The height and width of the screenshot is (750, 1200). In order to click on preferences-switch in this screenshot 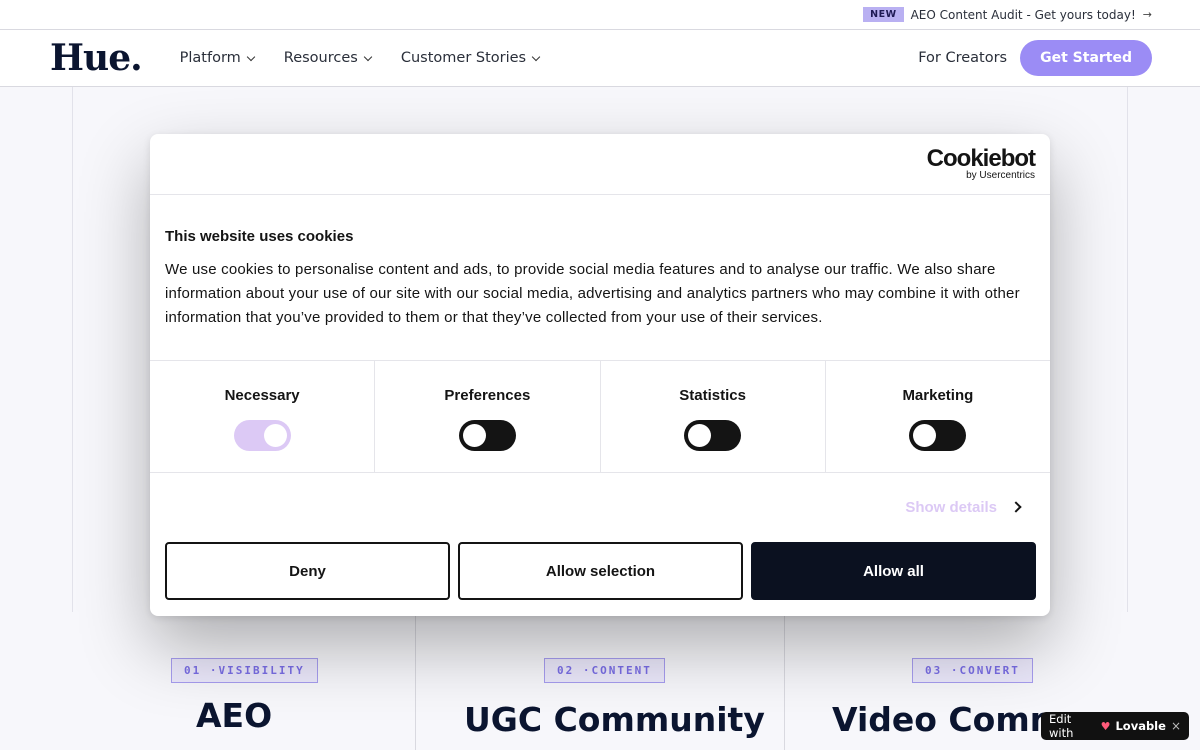, I will do `click(487, 435)`.